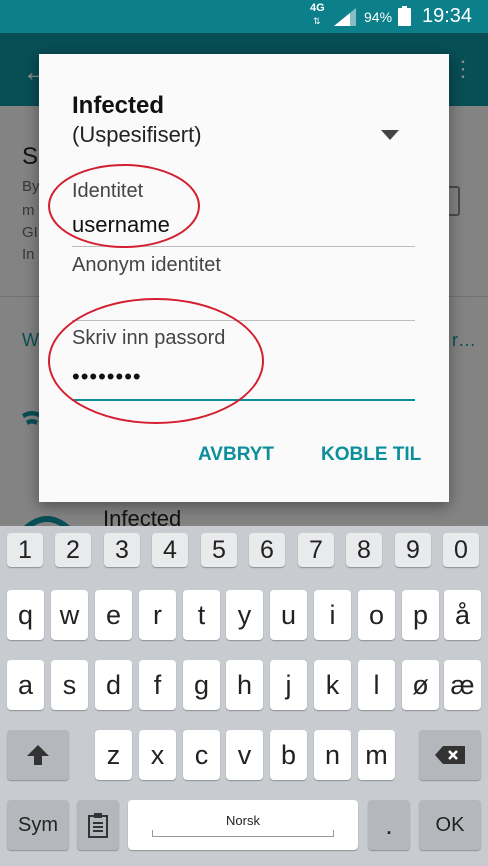 The image size is (488, 866). Describe the element at coordinates (288, 685) in the screenshot. I see `key-j: j` at that location.